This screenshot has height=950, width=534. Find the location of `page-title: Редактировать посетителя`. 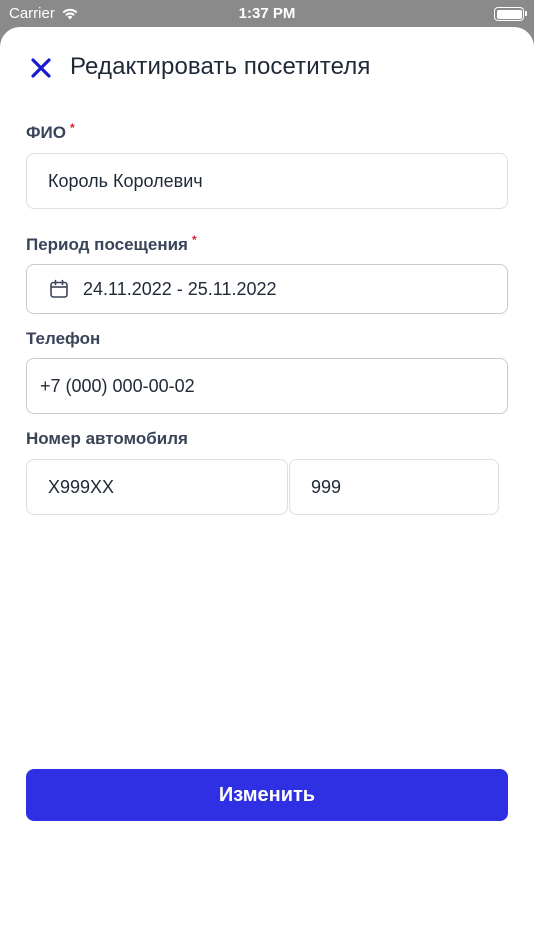

page-title: Редактировать посетителя is located at coordinates (220, 66).